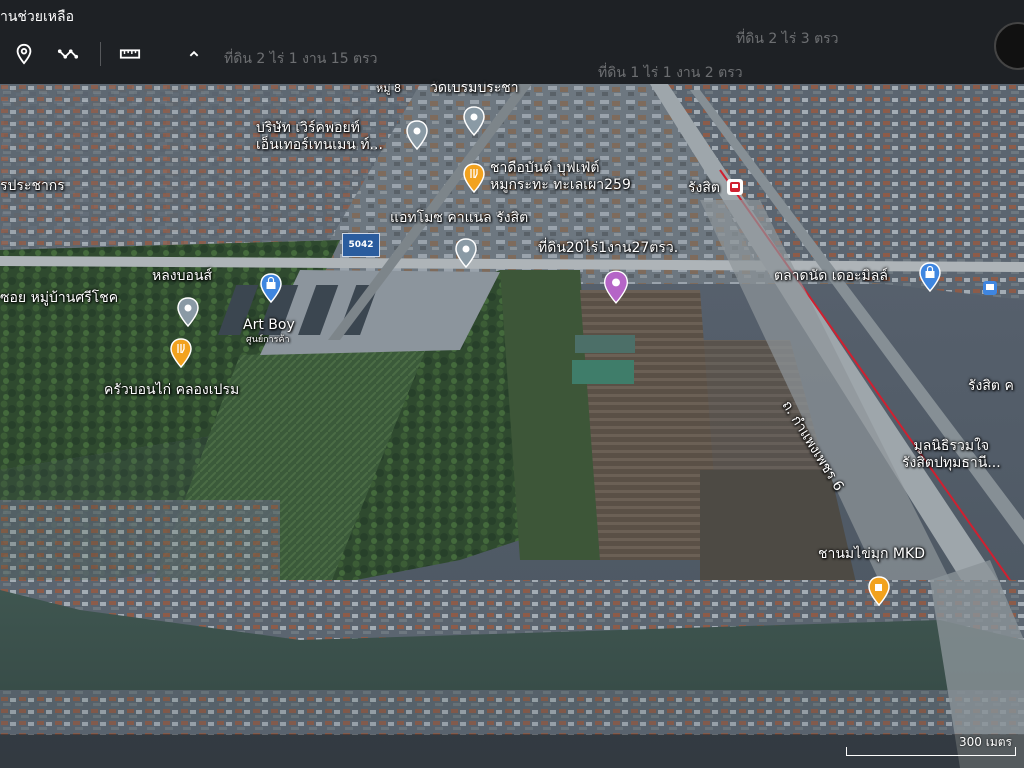  I want to click on map-pin-icon, so click(24, 54).